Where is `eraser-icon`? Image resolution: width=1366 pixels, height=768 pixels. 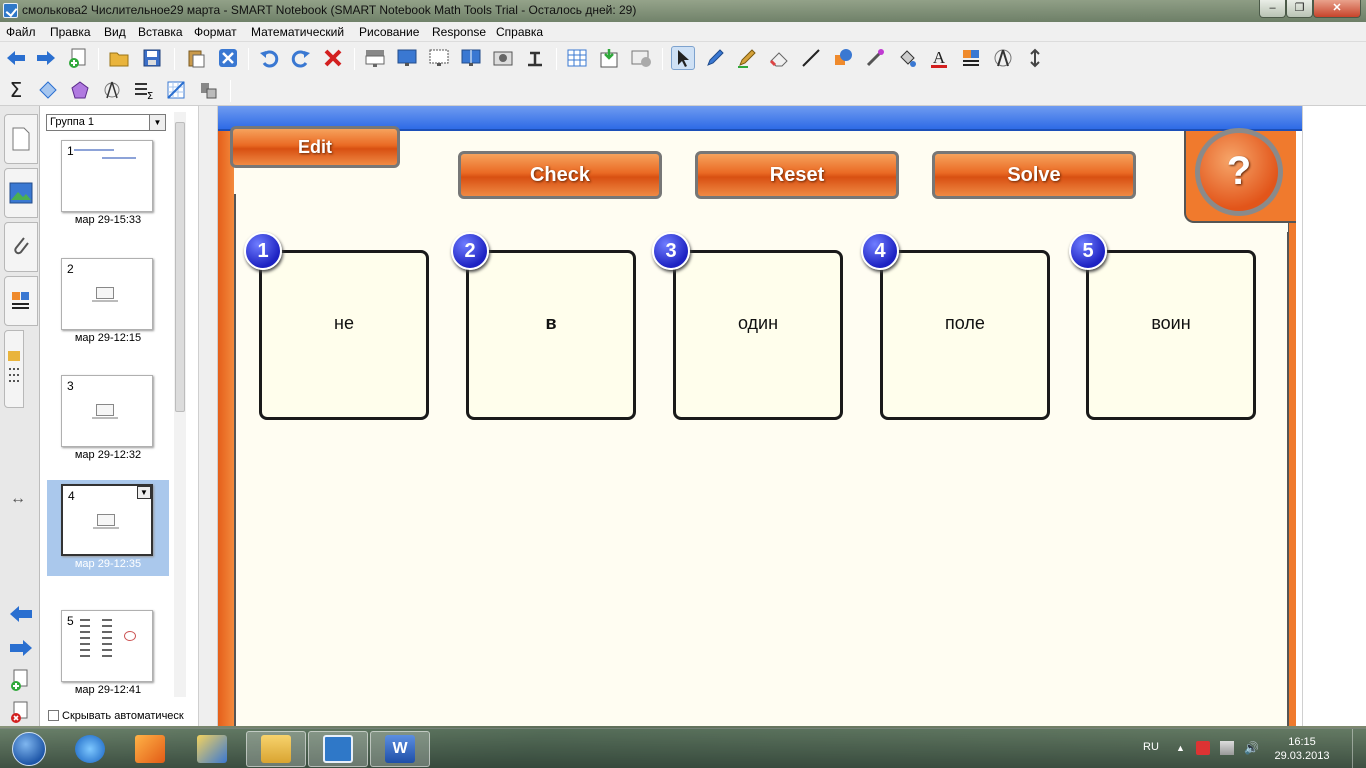
eraser-icon is located at coordinates (779, 58).